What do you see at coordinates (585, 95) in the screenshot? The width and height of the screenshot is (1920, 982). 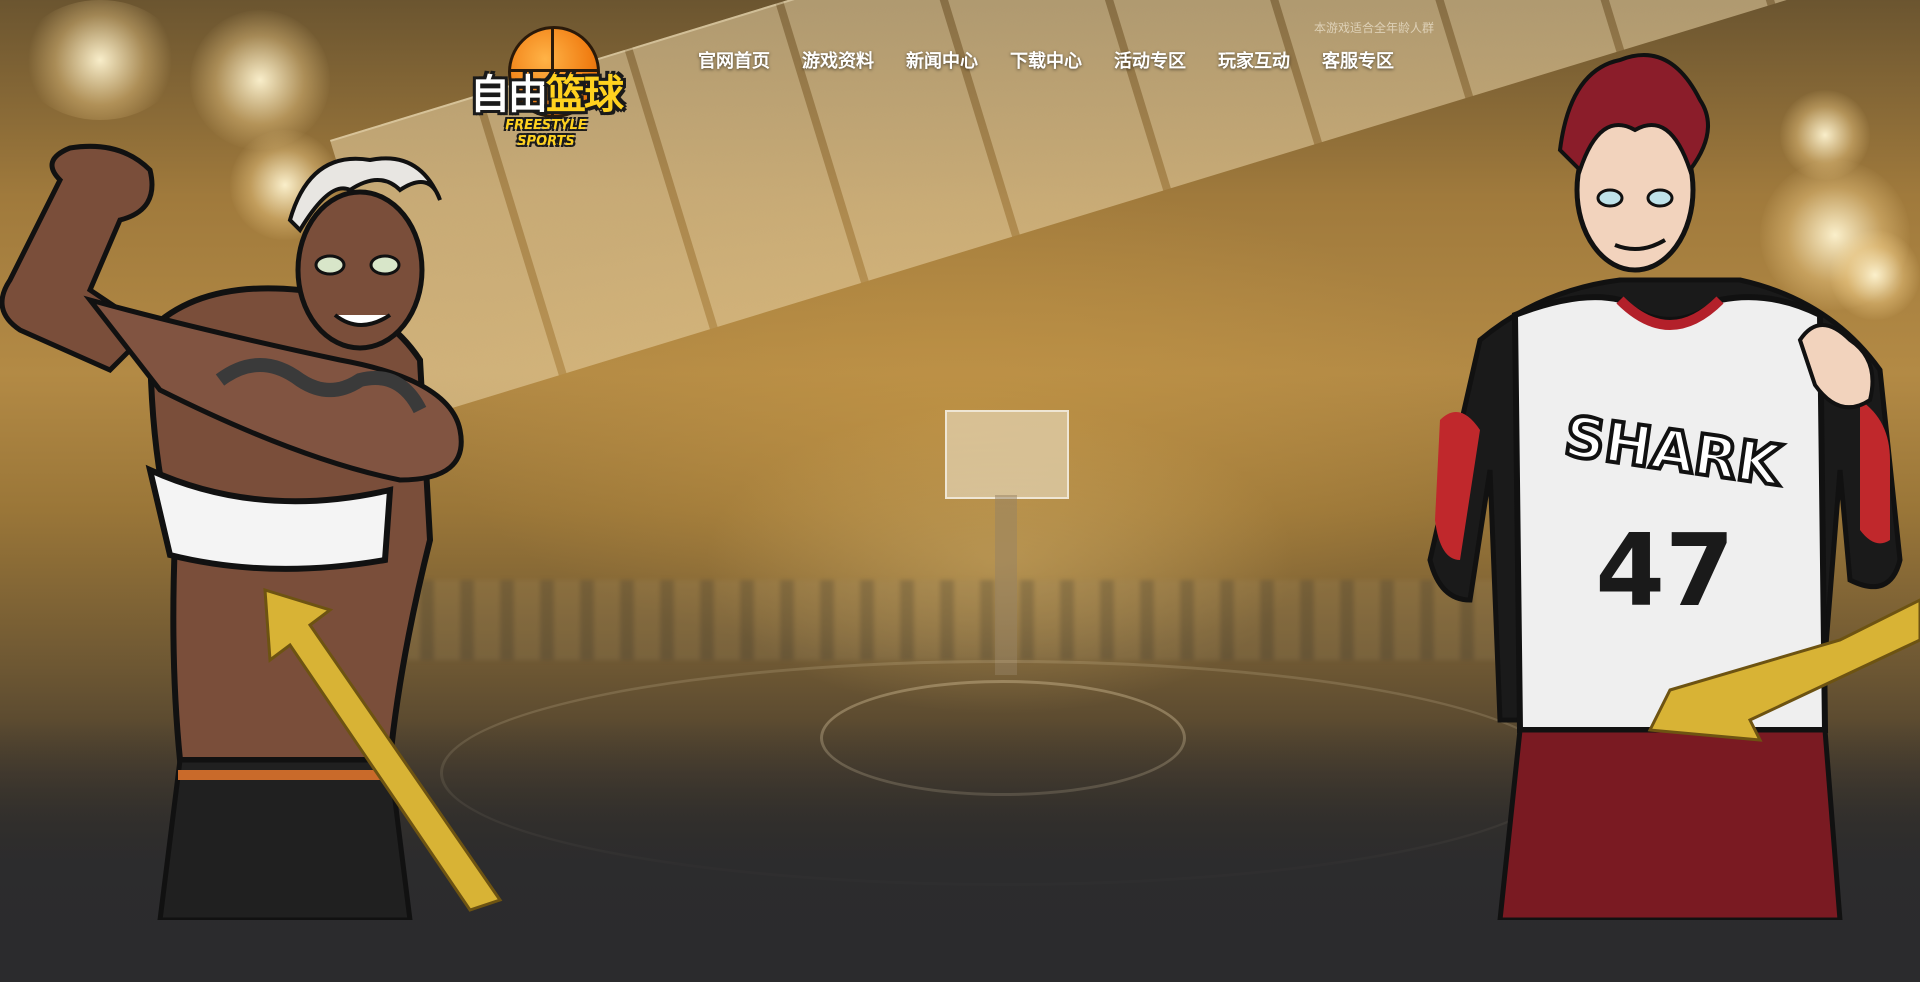 I see `logo-title-part2: 篮球` at bounding box center [585, 95].